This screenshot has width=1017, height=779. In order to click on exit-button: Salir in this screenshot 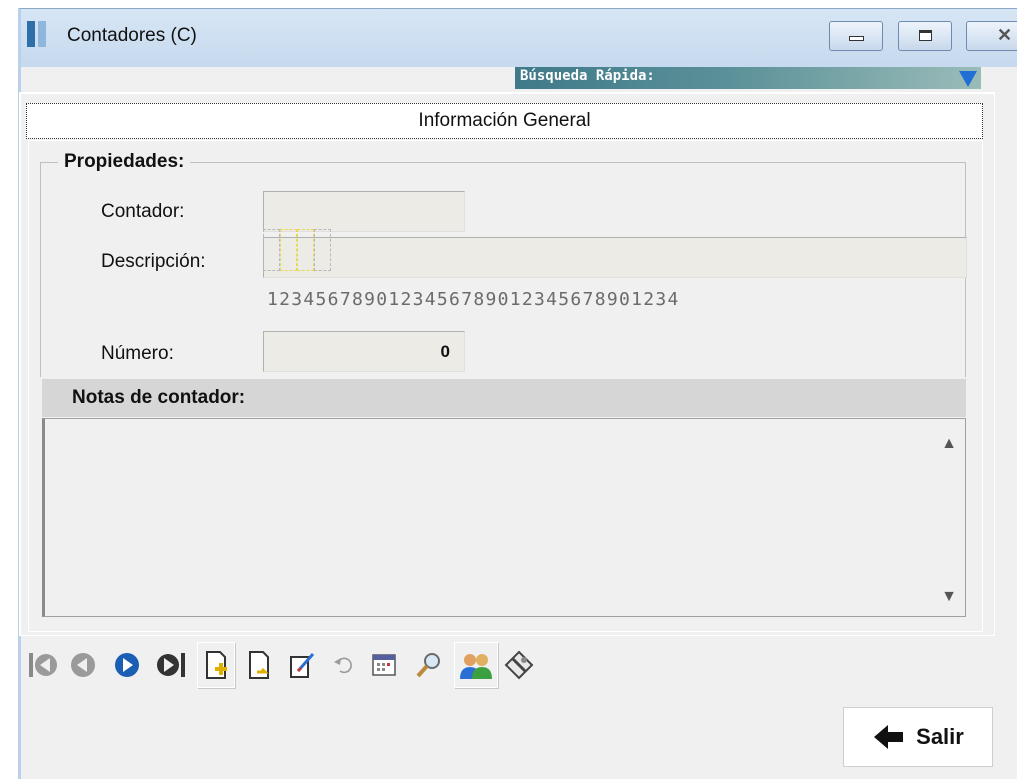, I will do `click(918, 737)`.